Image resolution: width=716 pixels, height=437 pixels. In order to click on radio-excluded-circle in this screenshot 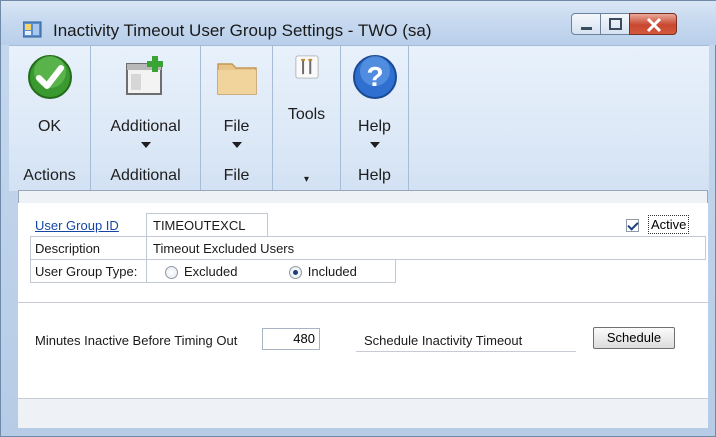, I will do `click(171, 273)`.